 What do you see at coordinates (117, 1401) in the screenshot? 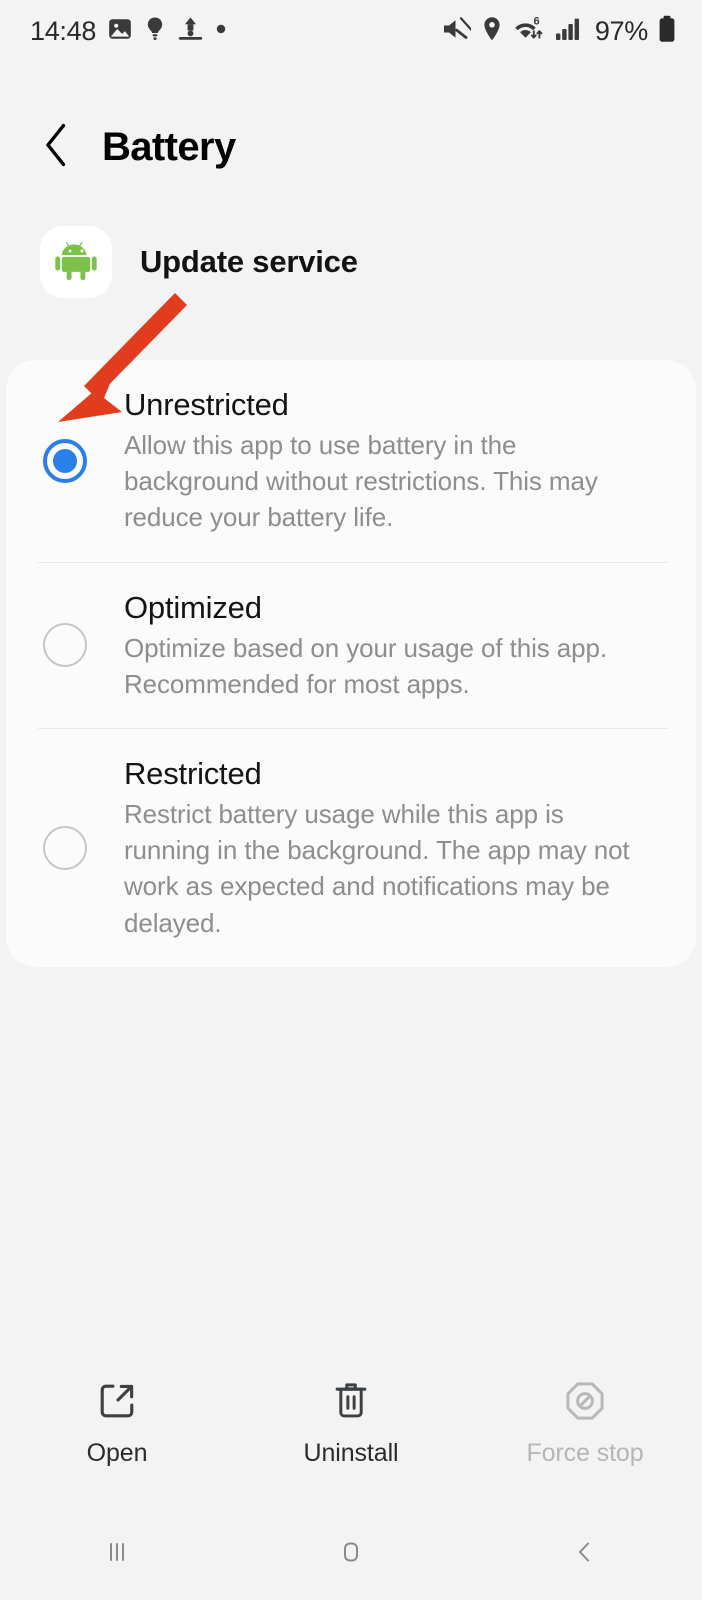
I see `external-link-icon` at bounding box center [117, 1401].